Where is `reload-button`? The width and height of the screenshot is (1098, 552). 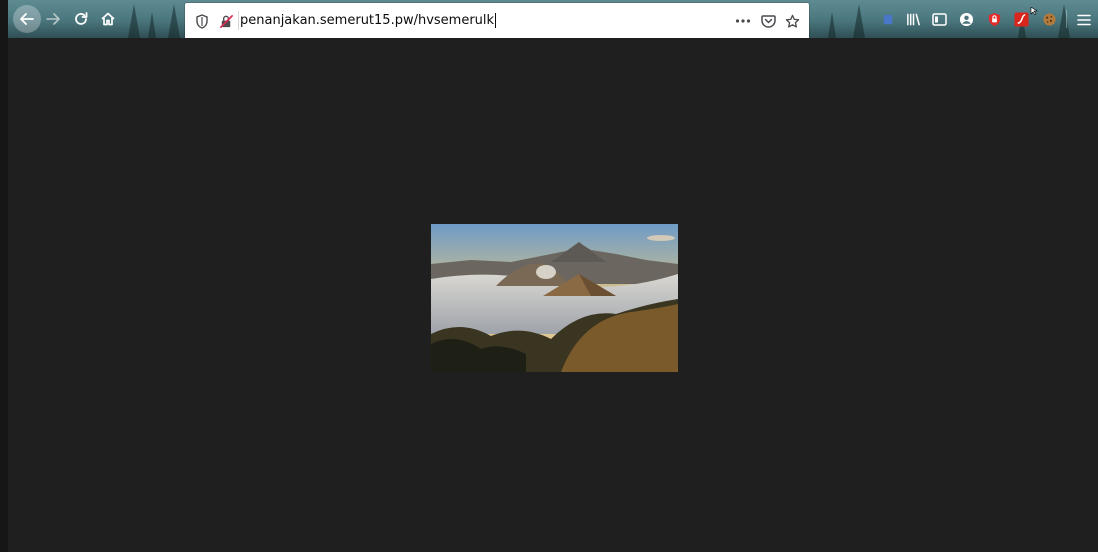
reload-button is located at coordinates (81, 19).